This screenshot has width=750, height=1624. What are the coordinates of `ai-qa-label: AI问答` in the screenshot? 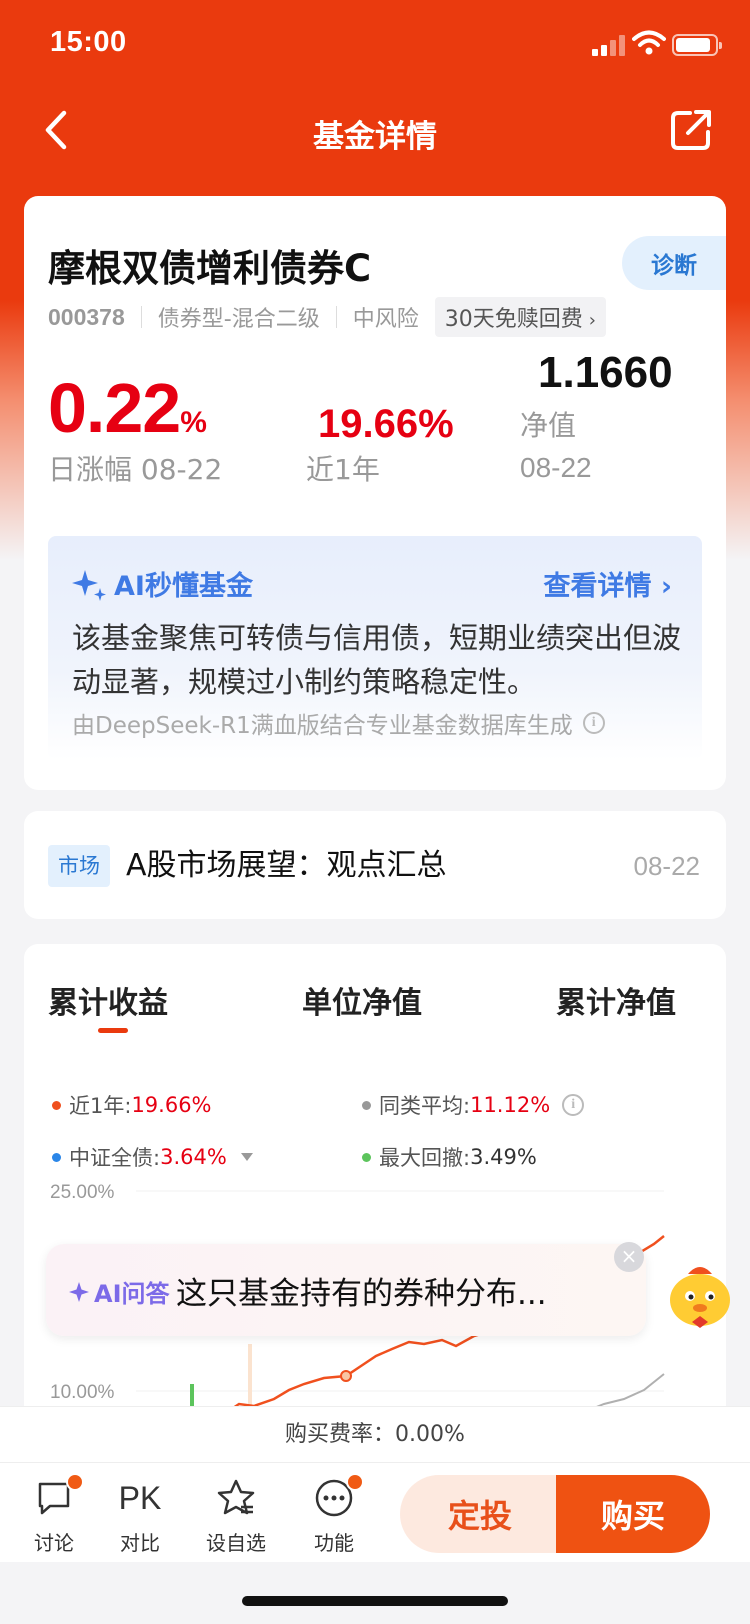 It's located at (119, 1291).